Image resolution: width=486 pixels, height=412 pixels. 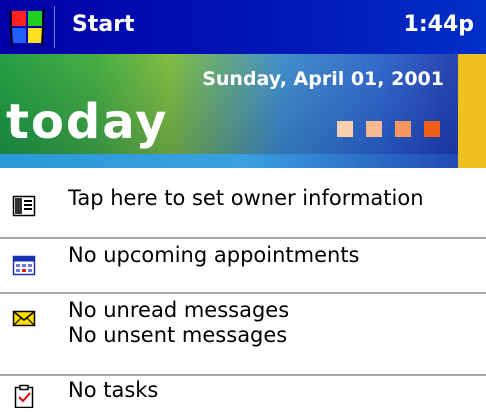 What do you see at coordinates (243, 27) in the screenshot?
I see `title-bar: Start 1:44p` at bounding box center [243, 27].